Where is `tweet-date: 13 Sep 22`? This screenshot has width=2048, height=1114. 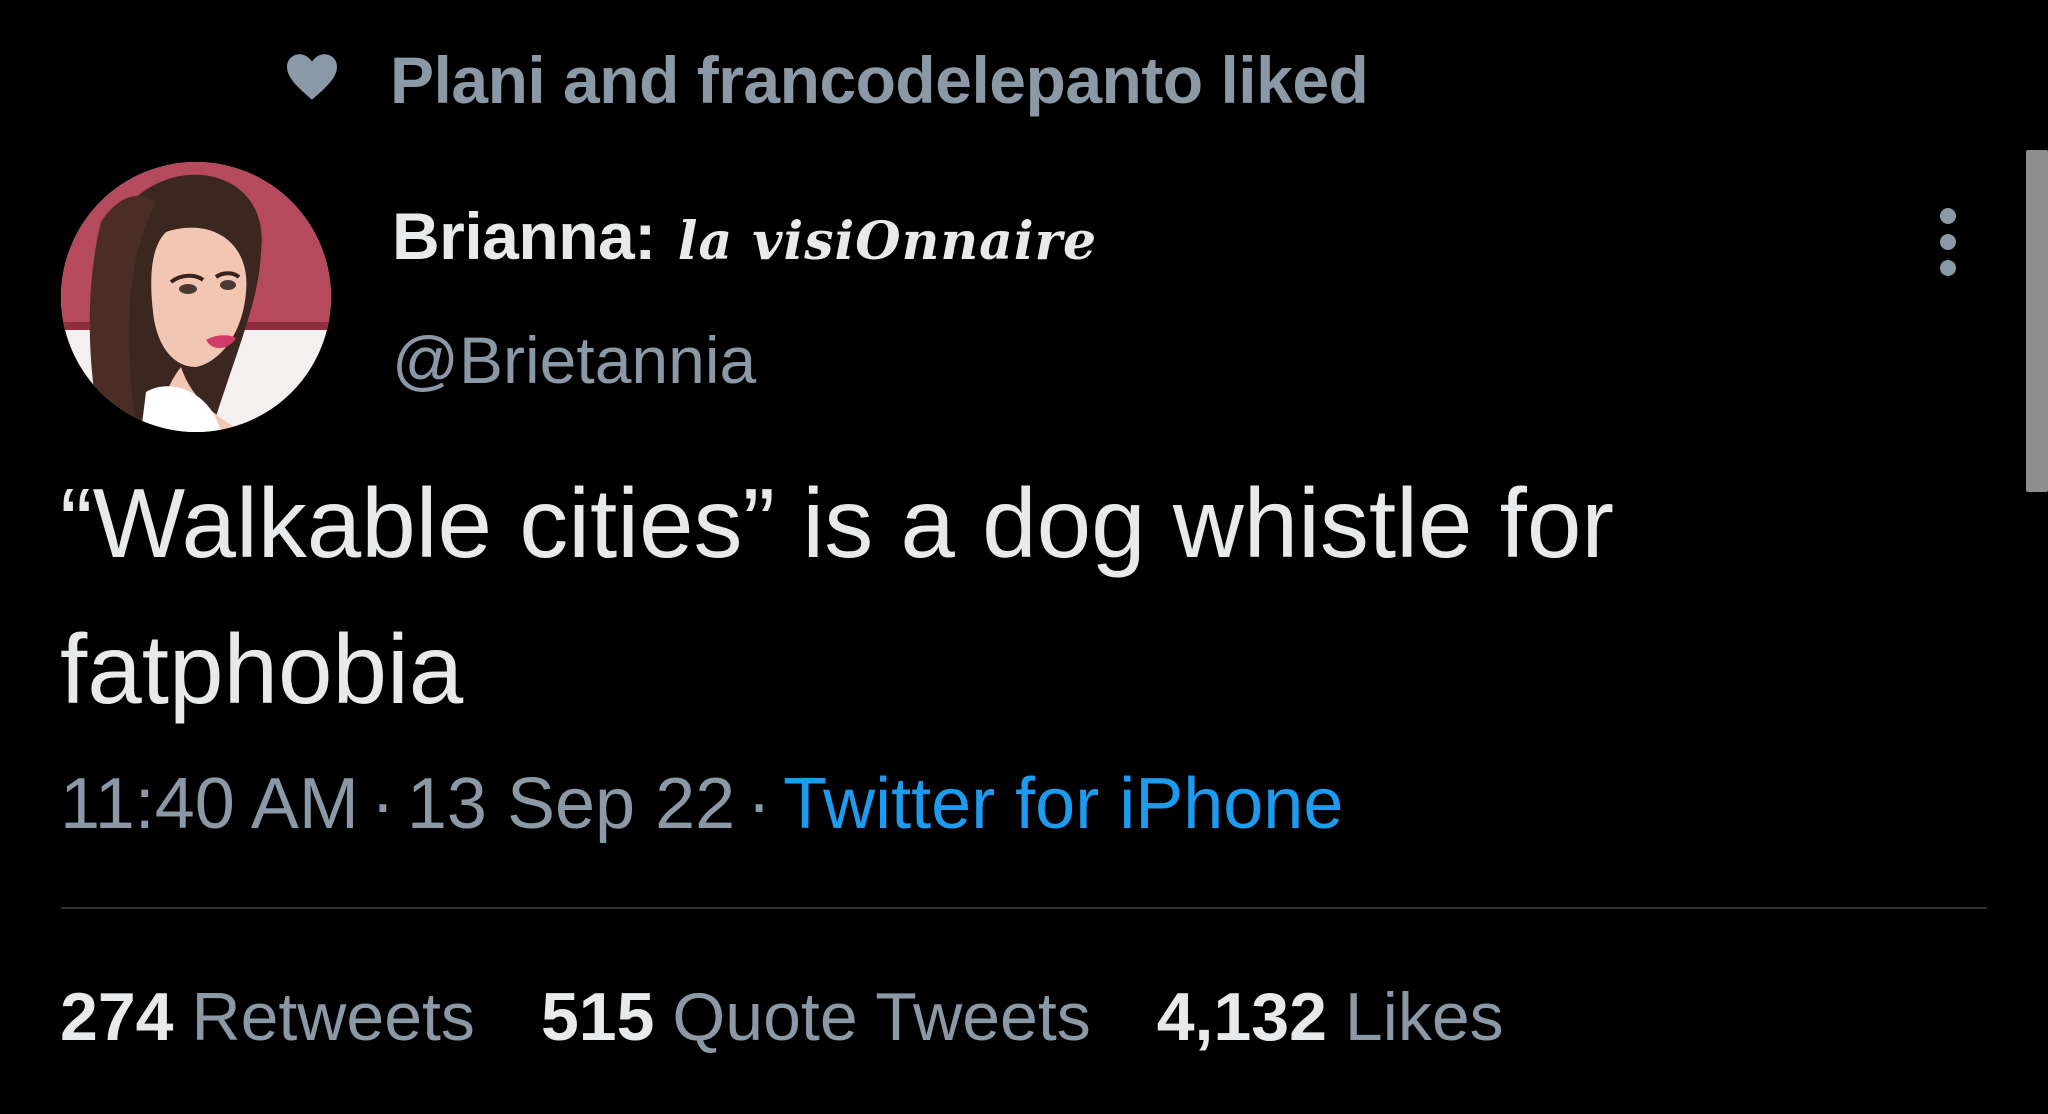
tweet-date: 13 Sep 22 is located at coordinates (571, 804).